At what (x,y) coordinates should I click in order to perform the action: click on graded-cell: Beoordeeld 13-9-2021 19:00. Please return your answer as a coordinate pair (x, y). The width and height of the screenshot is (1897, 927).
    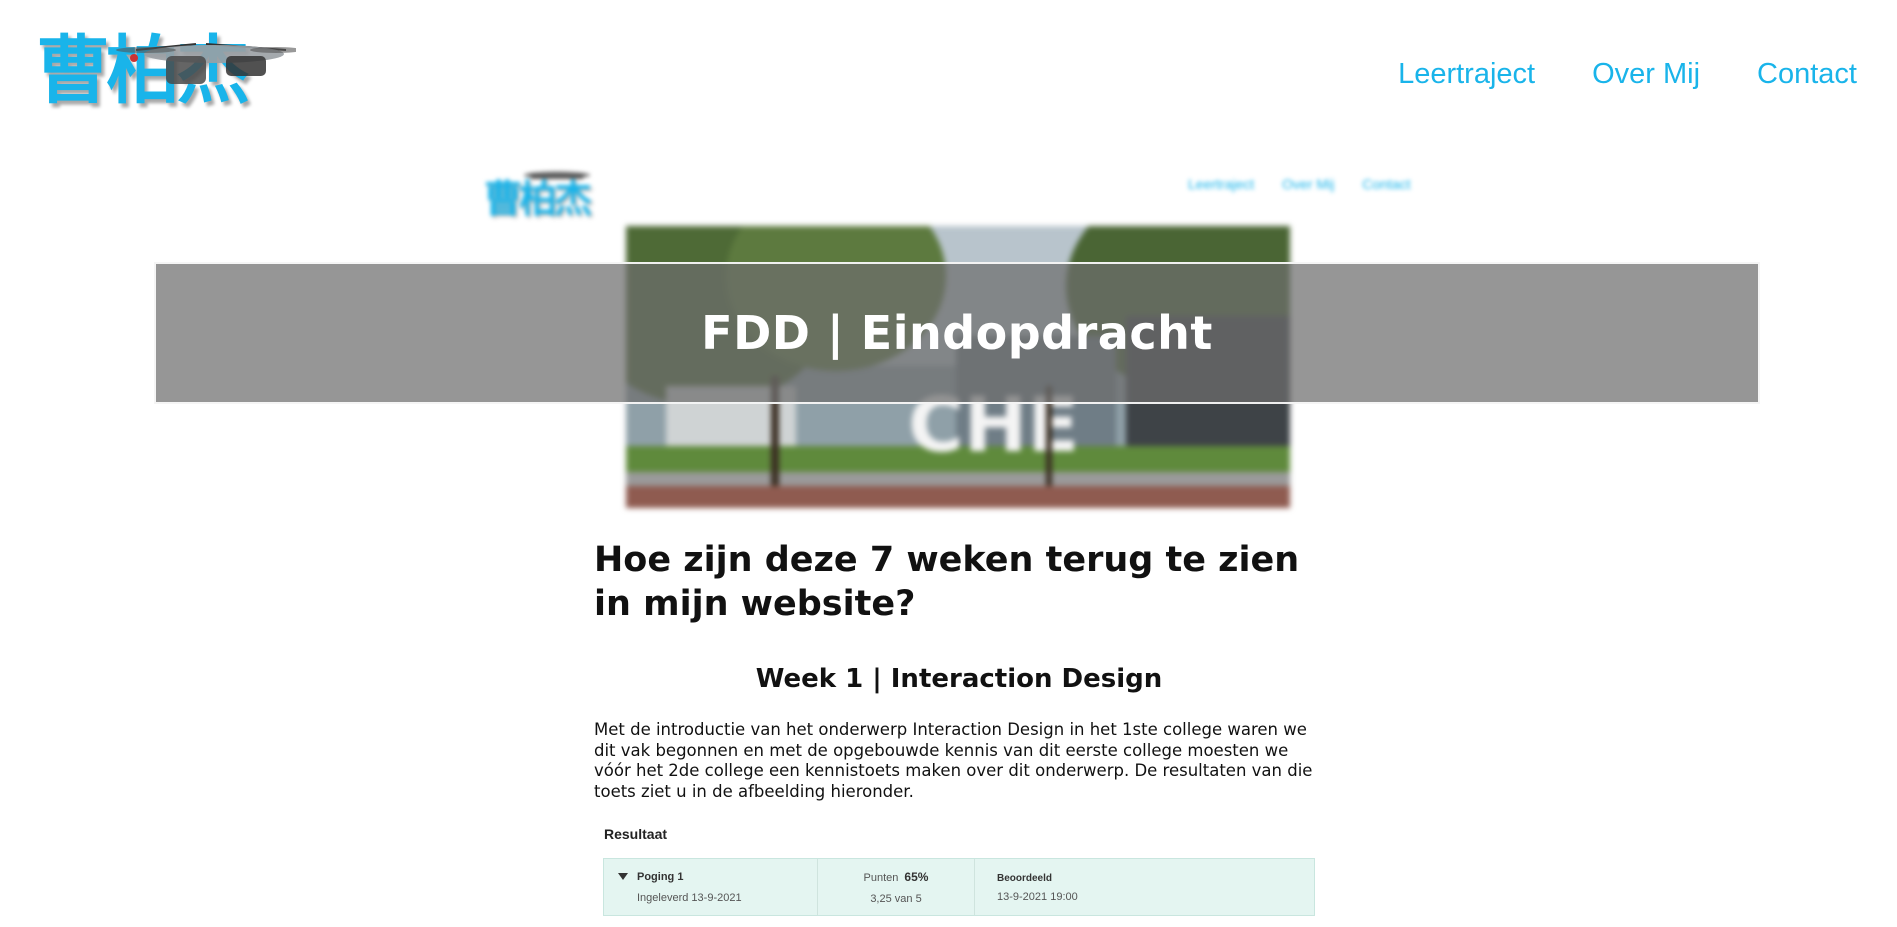
    Looking at the image, I should click on (1144, 887).